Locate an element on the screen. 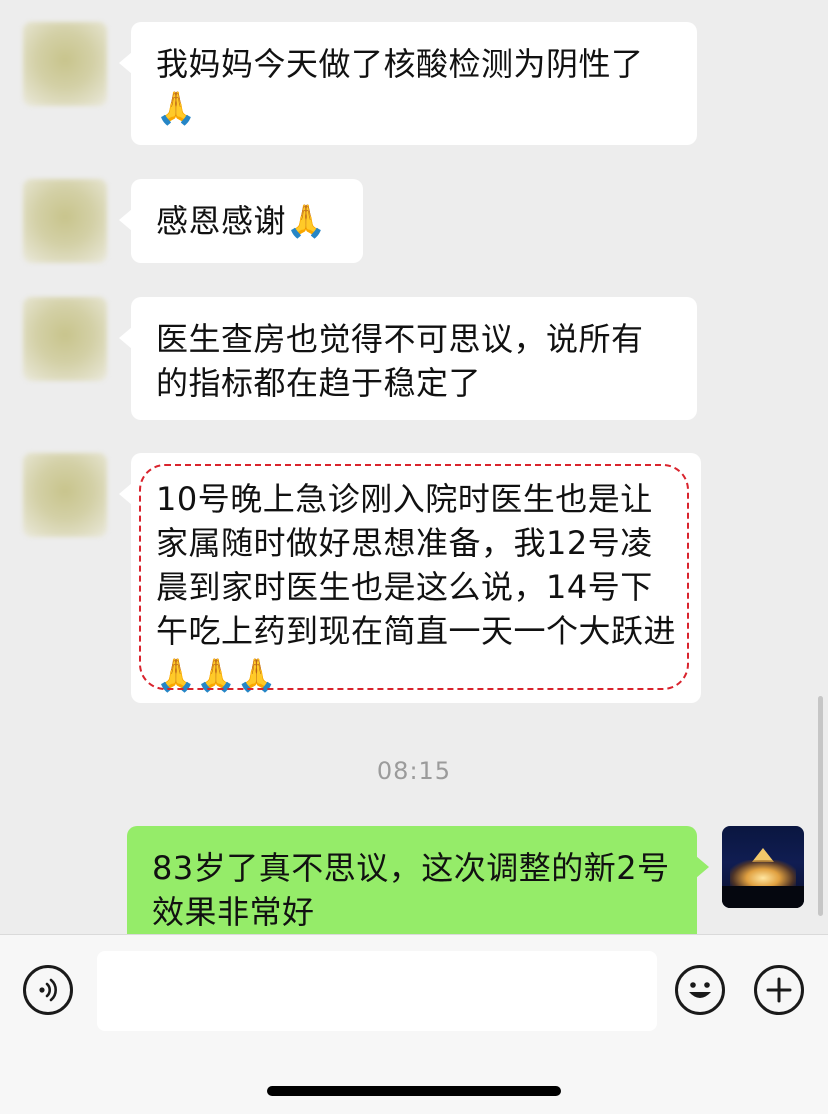 This screenshot has width=828, height=1114. message-bubble: 医生查房也觉得不可思议，说所有的指标都在趋于稳定了 is located at coordinates (408, 358).